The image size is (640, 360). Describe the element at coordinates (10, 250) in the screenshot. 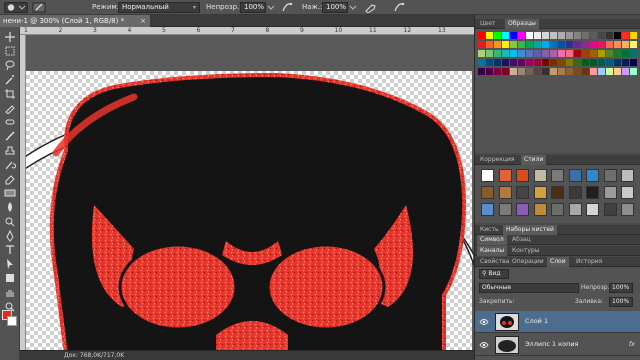

I see `type-icon` at that location.